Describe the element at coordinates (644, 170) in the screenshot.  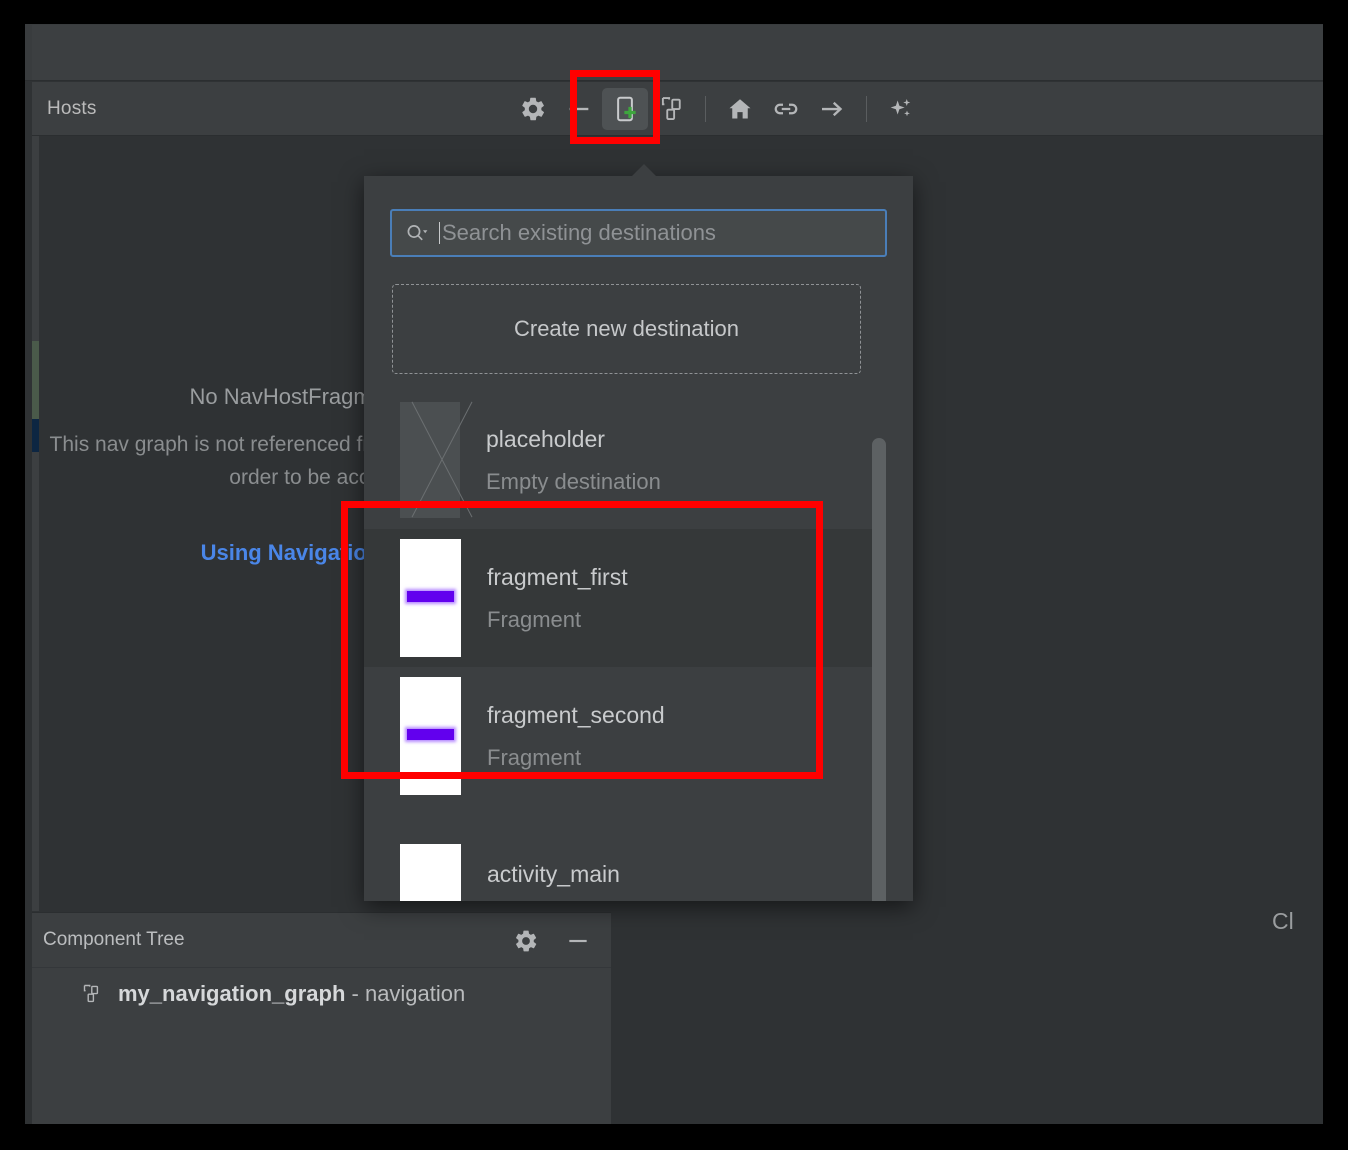
I see `popup-caret` at that location.